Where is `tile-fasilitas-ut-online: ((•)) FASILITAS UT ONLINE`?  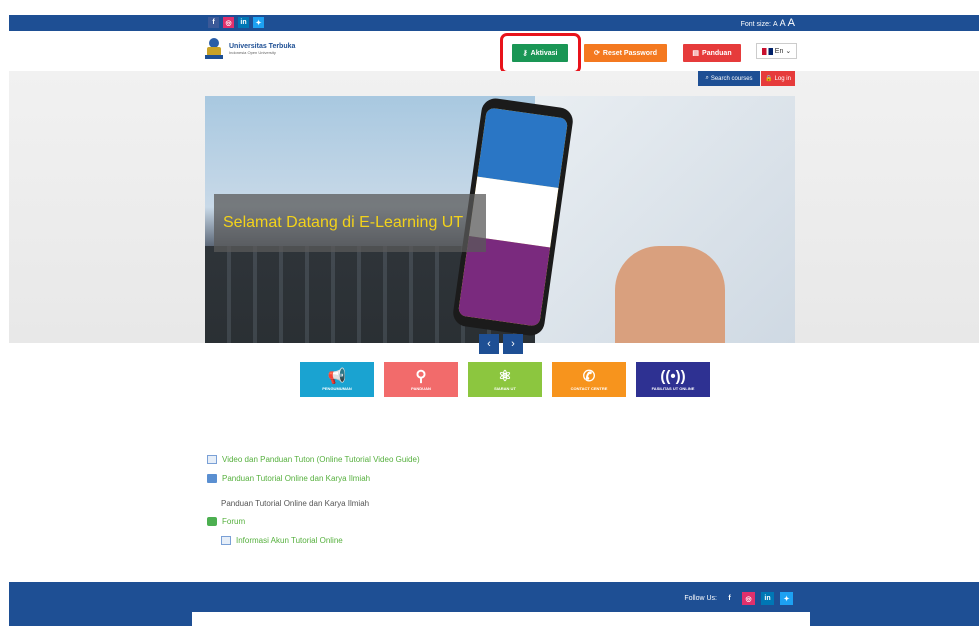 tile-fasilitas-ut-online: ((•)) FASILITAS UT ONLINE is located at coordinates (673, 379).